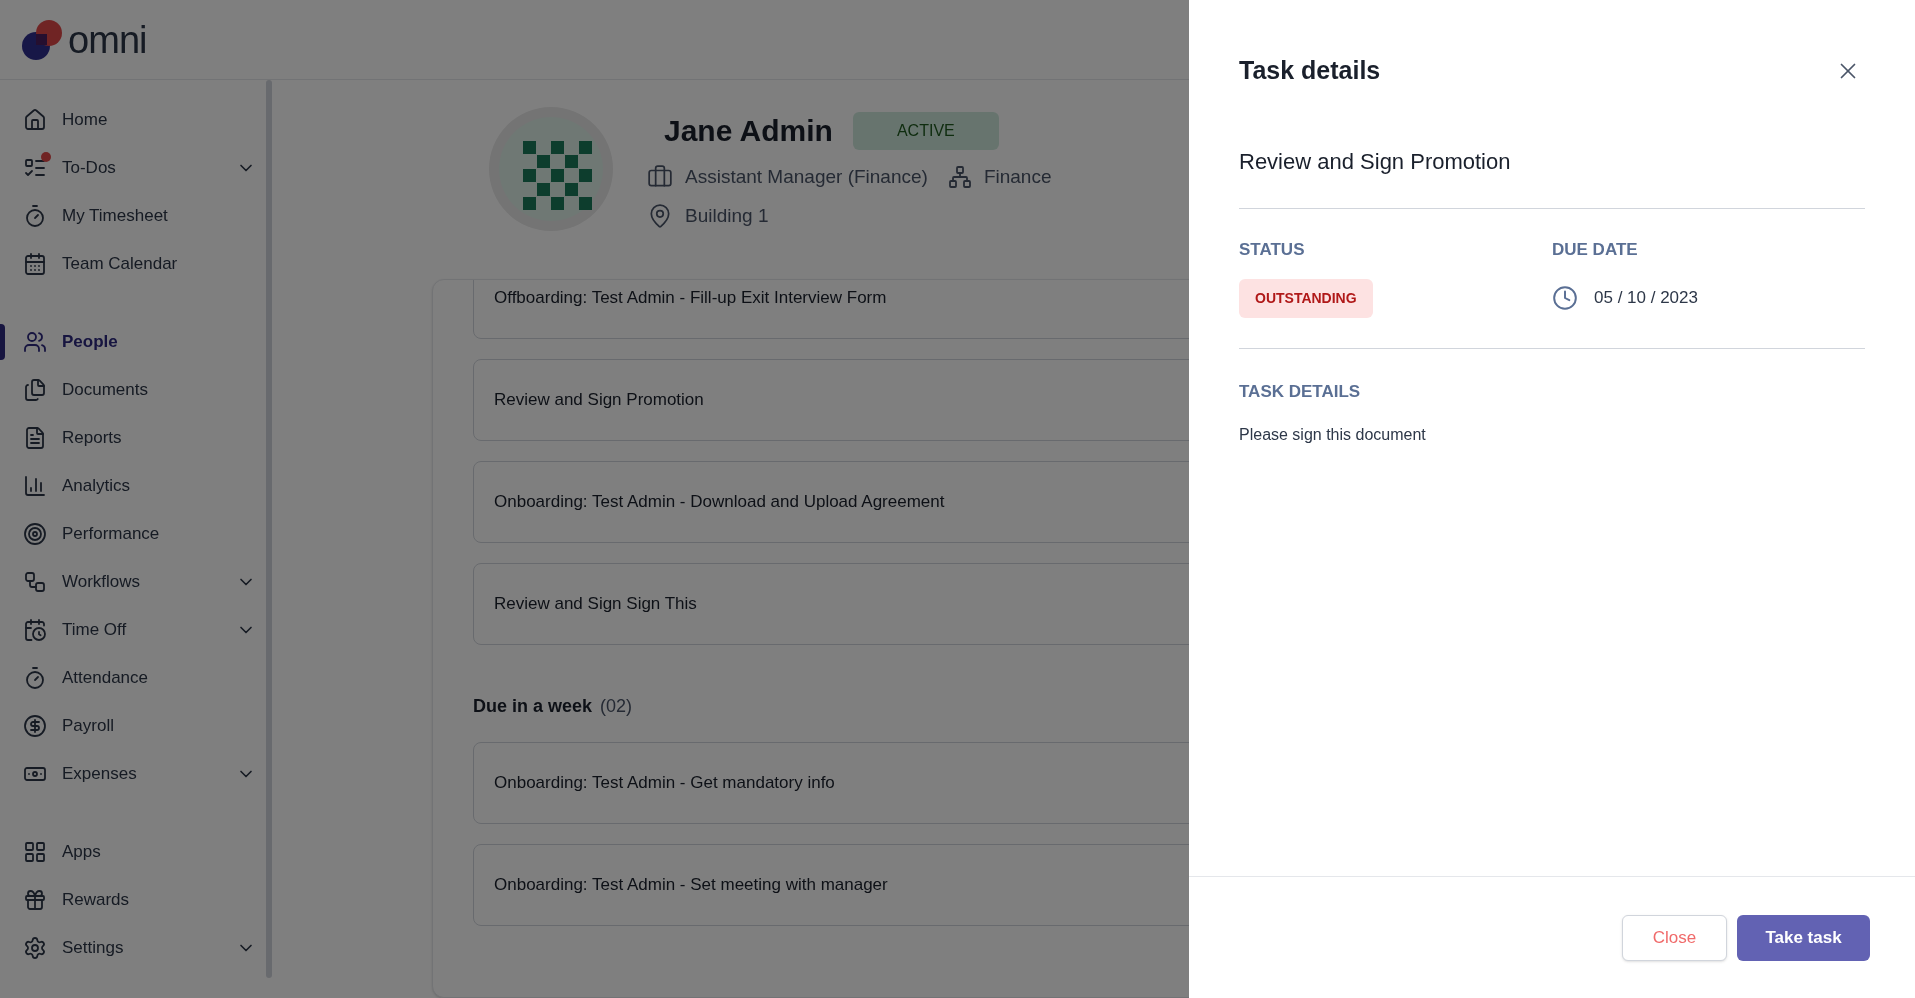  What do you see at coordinates (35, 120) in the screenshot?
I see `home-icon` at bounding box center [35, 120].